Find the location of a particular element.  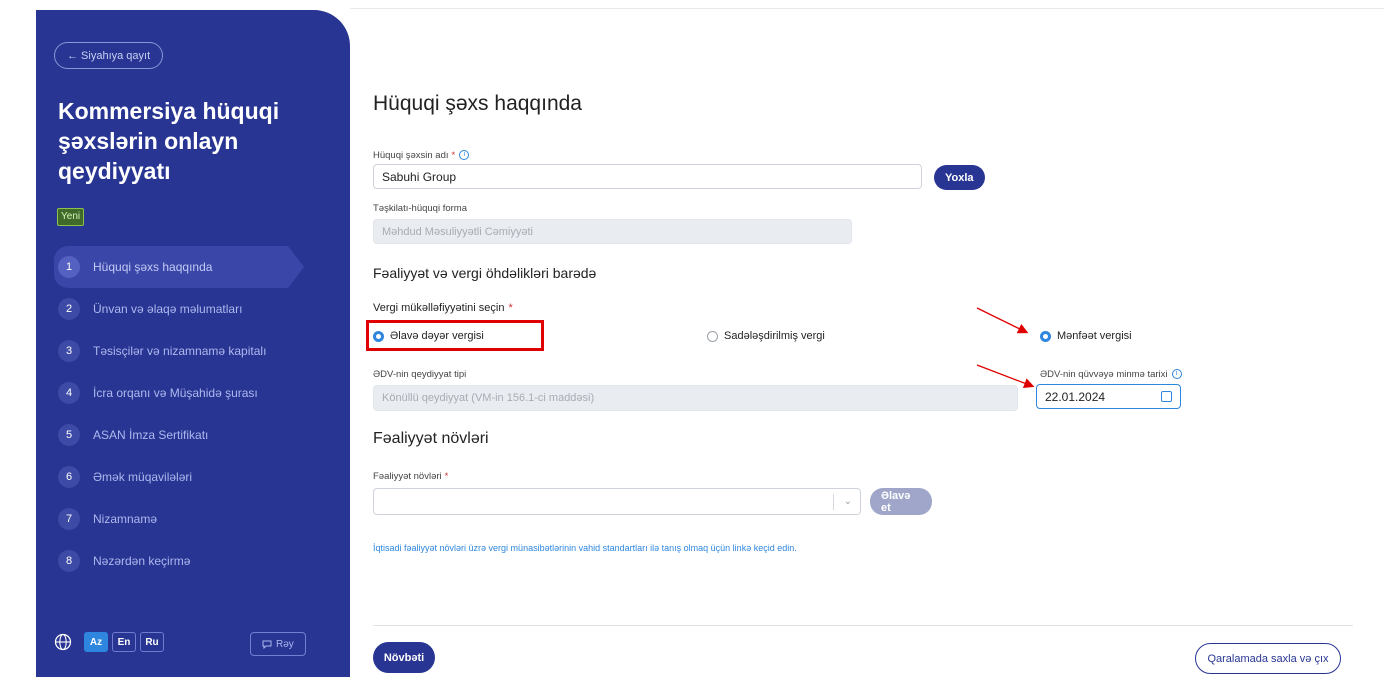

step-item-3: 3 Təsisçilər və nizamnamə kapitalı is located at coordinates (202, 351).